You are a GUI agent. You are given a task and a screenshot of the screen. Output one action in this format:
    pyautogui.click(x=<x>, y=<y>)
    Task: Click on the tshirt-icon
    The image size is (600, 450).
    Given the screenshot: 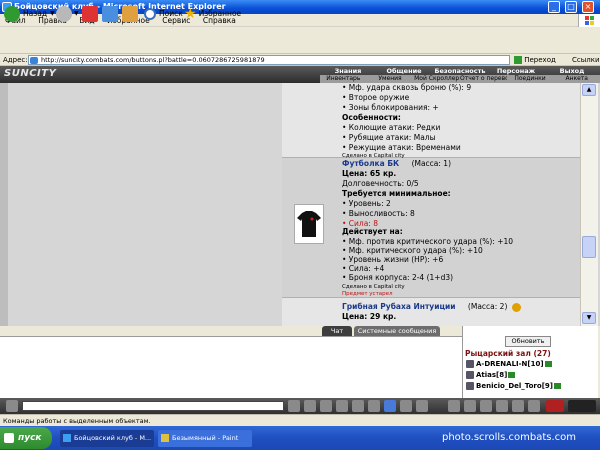 What is the action you would take?
    pyautogui.click(x=309, y=224)
    